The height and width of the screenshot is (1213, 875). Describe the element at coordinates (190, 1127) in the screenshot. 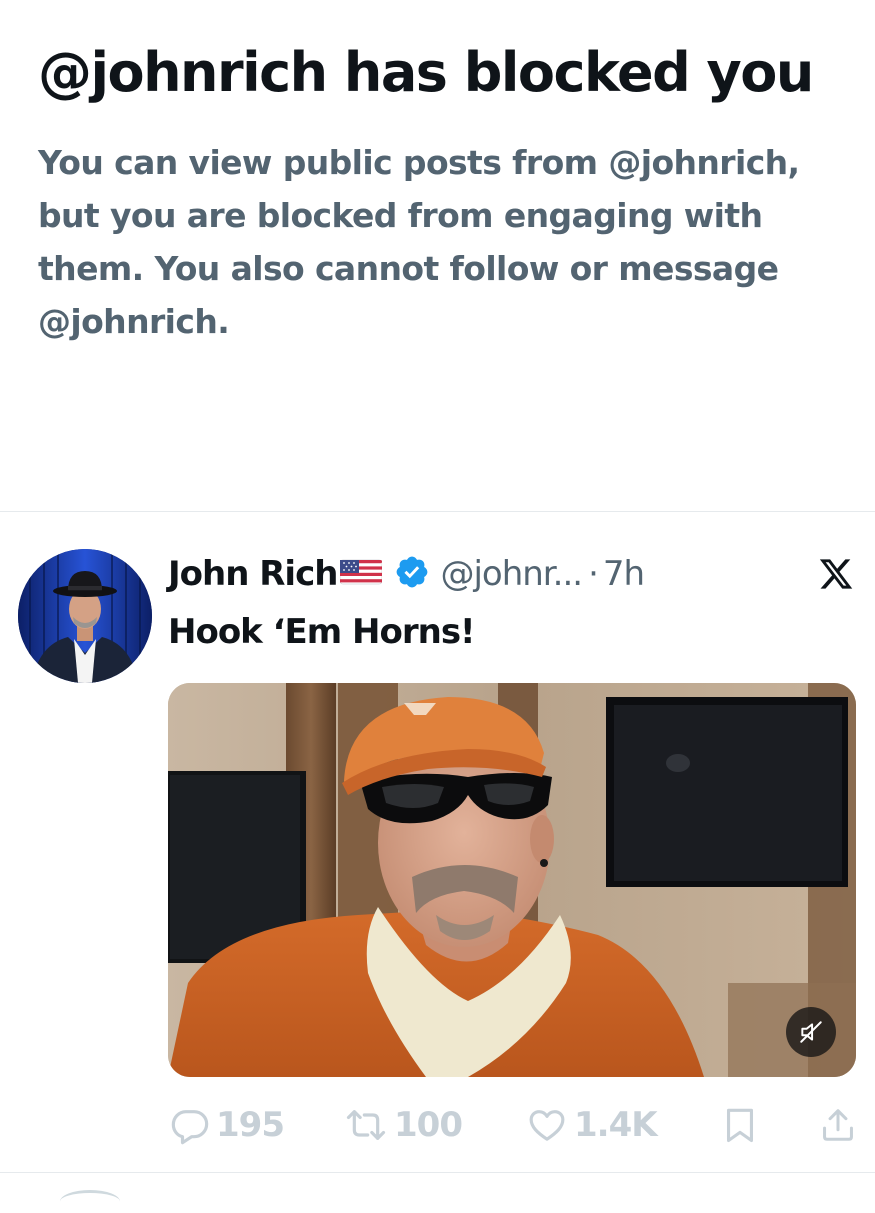

I see `reply-icon` at that location.